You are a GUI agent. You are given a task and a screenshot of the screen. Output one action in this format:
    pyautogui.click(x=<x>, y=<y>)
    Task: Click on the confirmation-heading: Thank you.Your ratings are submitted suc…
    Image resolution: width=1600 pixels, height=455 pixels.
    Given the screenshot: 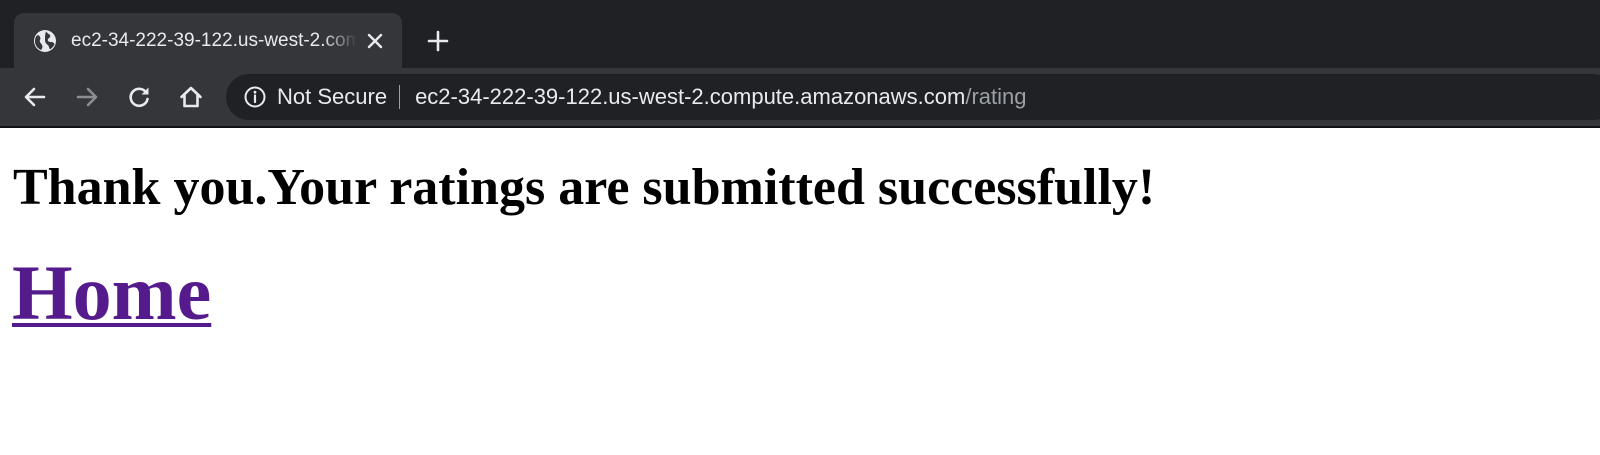 What is the action you would take?
    pyautogui.click(x=584, y=187)
    